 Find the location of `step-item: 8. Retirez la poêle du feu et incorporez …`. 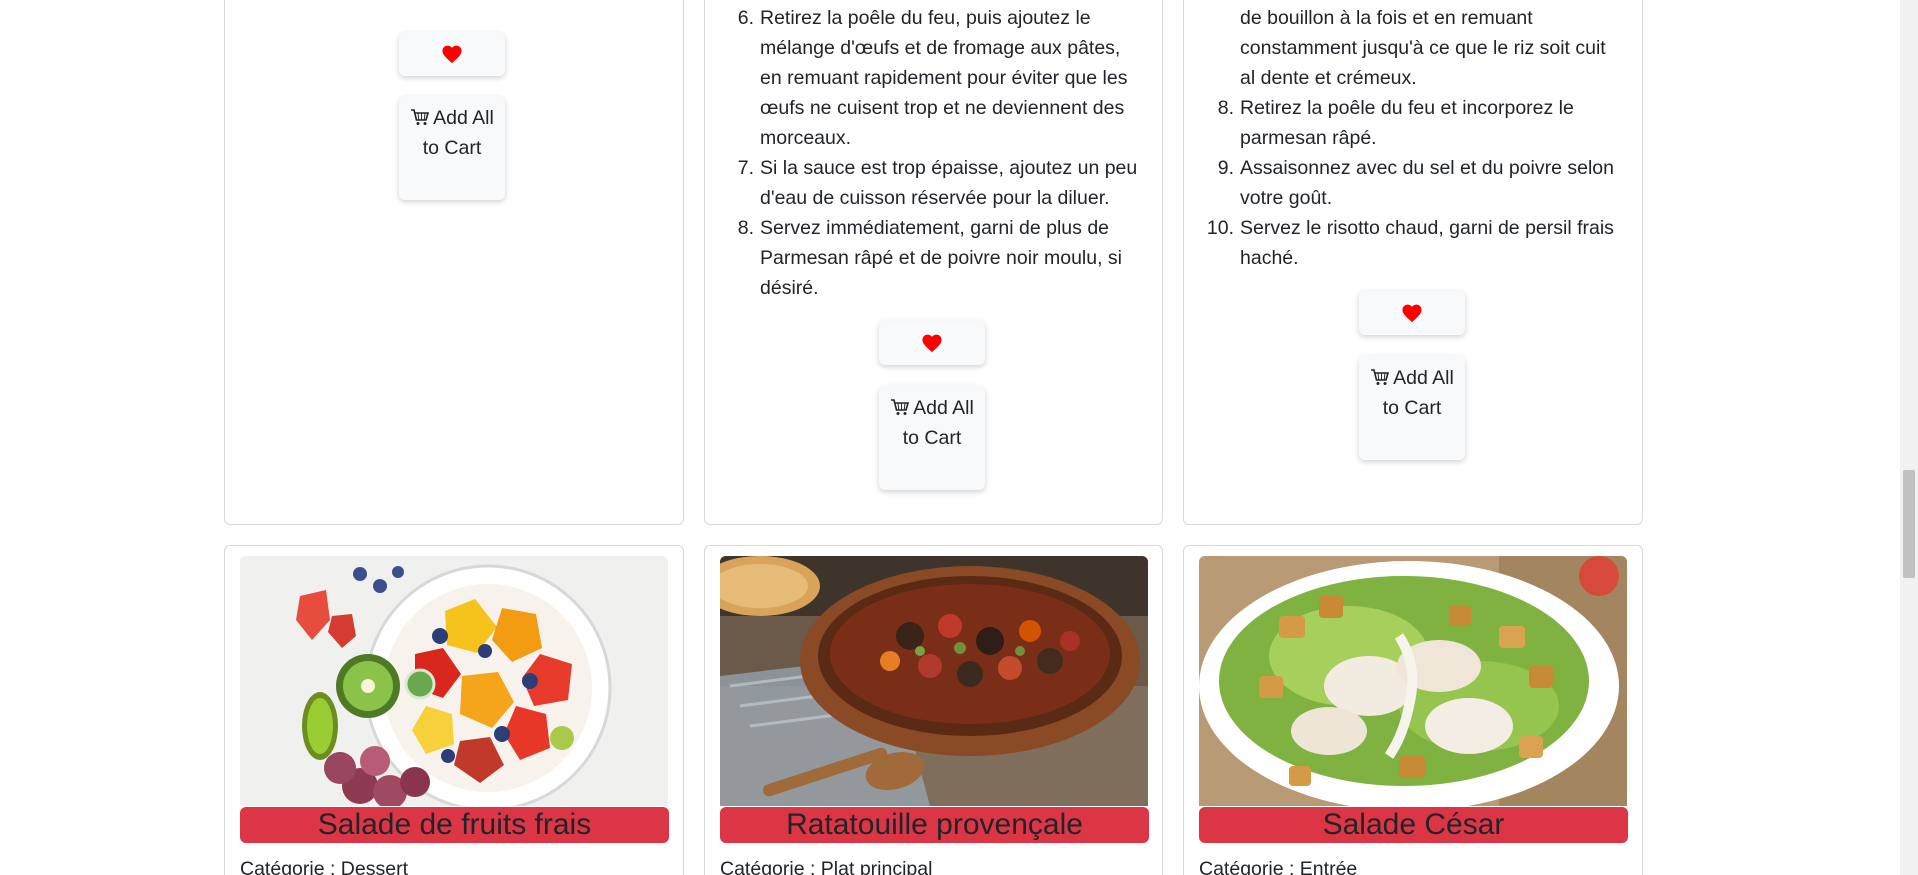

step-item: 8. Retirez la poêle du feu et incorporez … is located at coordinates (1395, 123).